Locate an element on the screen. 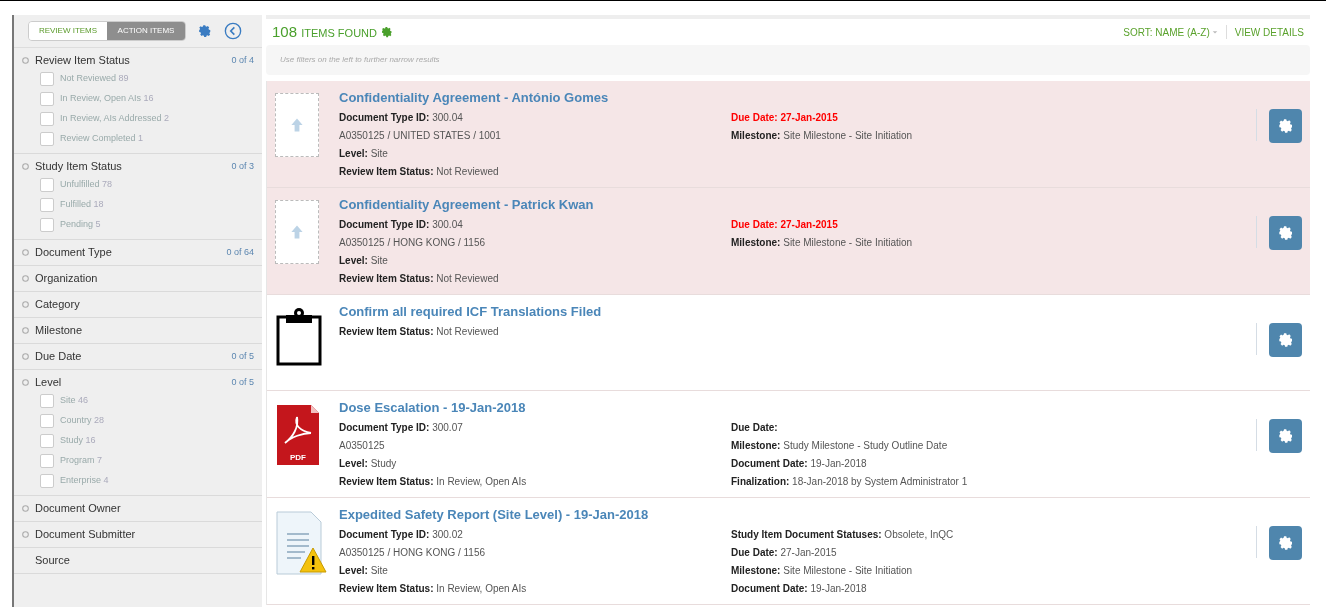  facet-title: Study Item Status is located at coordinates (78, 166).